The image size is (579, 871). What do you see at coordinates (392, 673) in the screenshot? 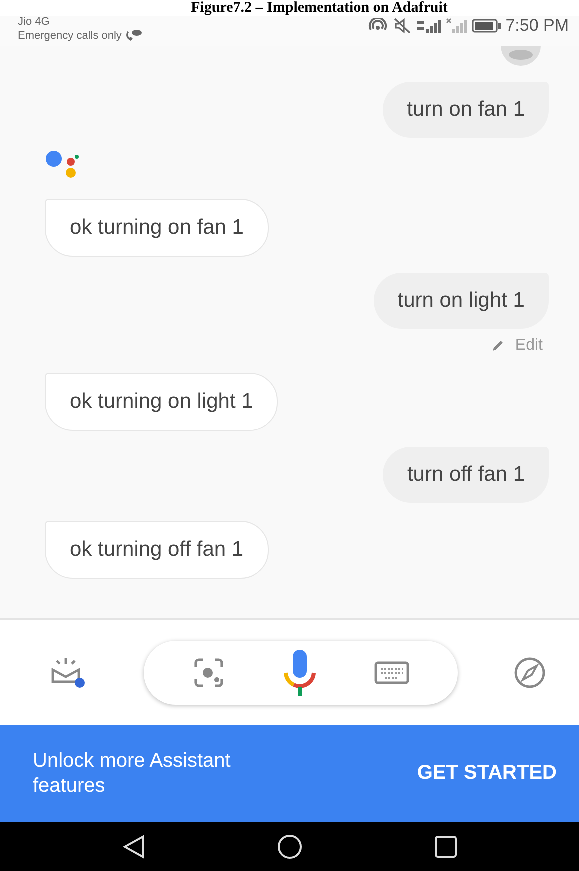
I see `keyboard-icon` at bounding box center [392, 673].